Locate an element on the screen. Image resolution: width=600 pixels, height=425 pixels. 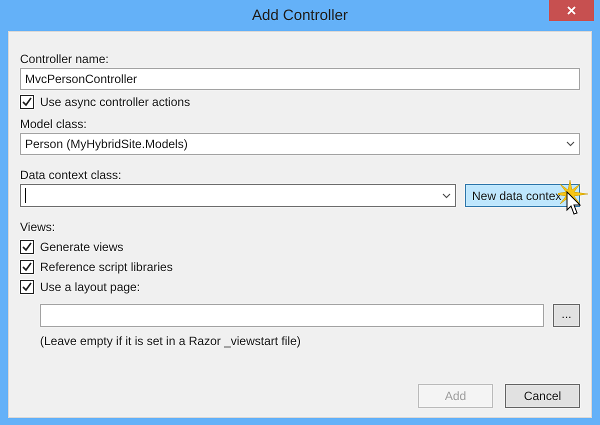
dropdown-value: Person (MyHybridSite.Models) is located at coordinates (106, 144).